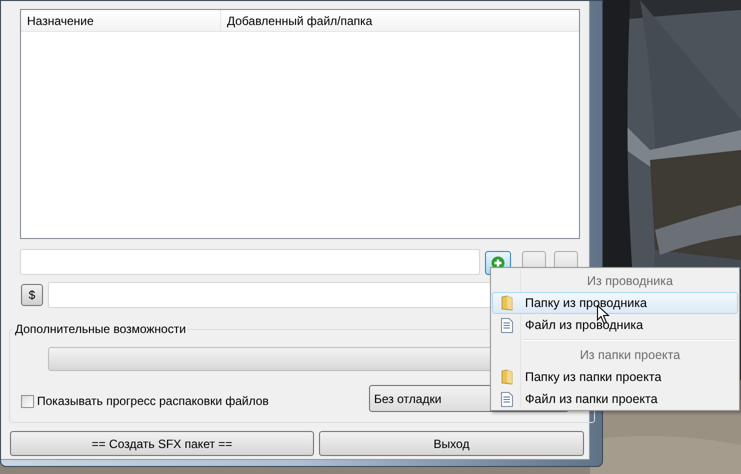  Describe the element at coordinates (162, 443) in the screenshot. I see `action-button: == Создать SFX пакет ==` at that location.